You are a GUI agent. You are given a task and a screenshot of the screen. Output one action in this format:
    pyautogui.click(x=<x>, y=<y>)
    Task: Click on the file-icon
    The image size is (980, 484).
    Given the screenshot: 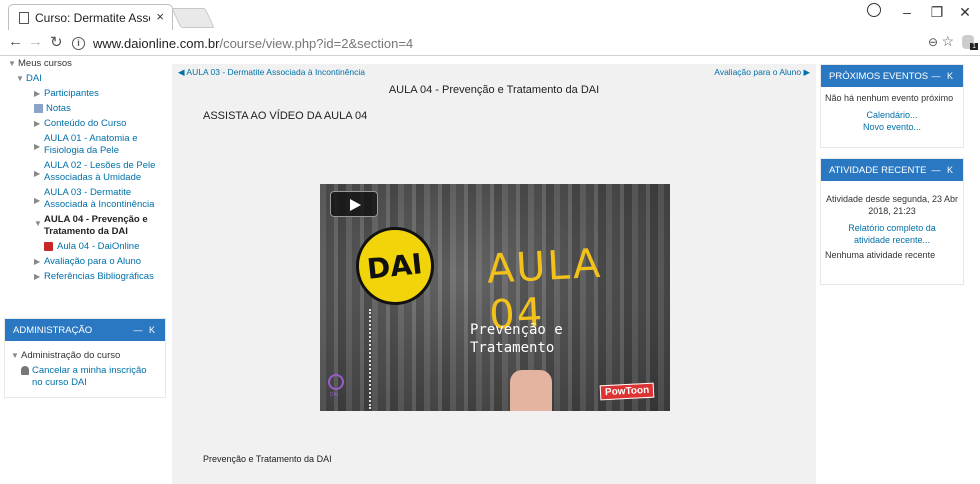 What is the action you would take?
    pyautogui.click(x=48, y=246)
    